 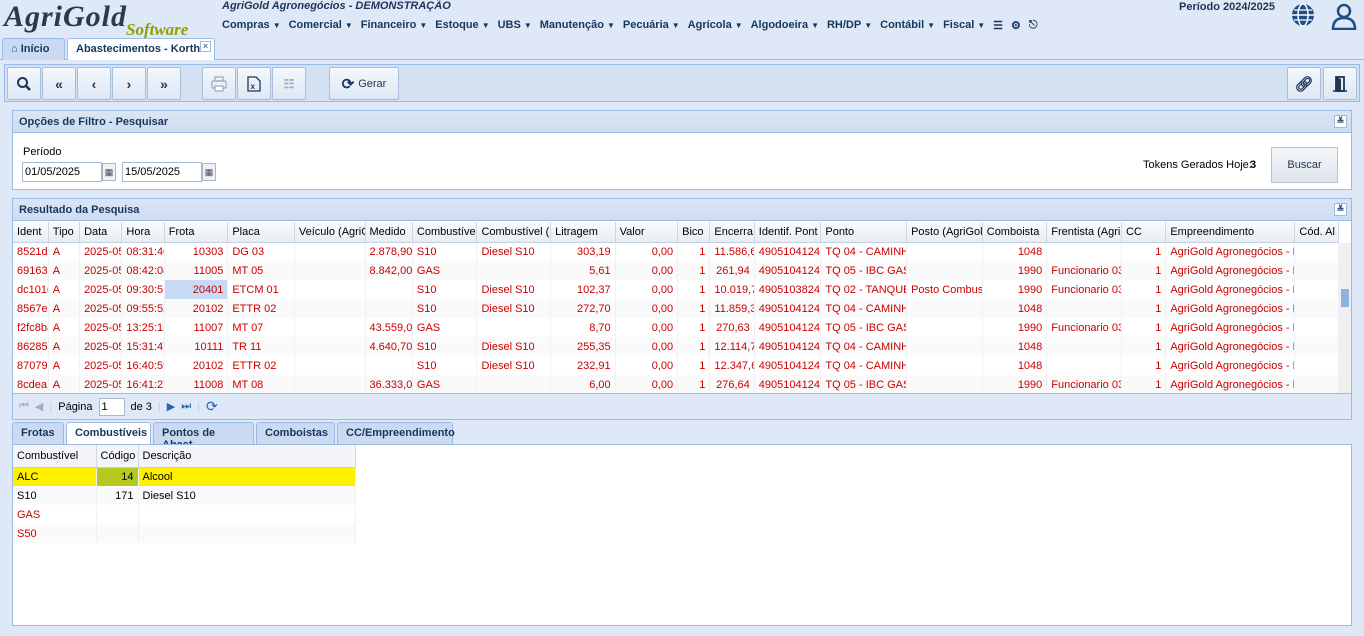 What do you see at coordinates (1345, 318) in the screenshot?
I see `vertical-scrollbar` at bounding box center [1345, 318].